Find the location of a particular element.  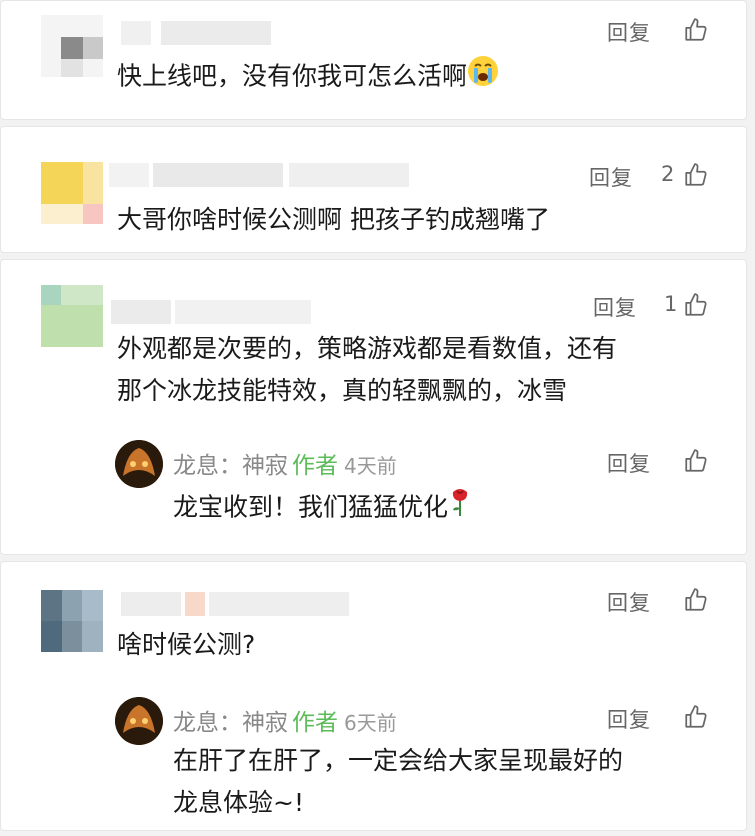

reply-time: 6天前 is located at coordinates (370, 723).